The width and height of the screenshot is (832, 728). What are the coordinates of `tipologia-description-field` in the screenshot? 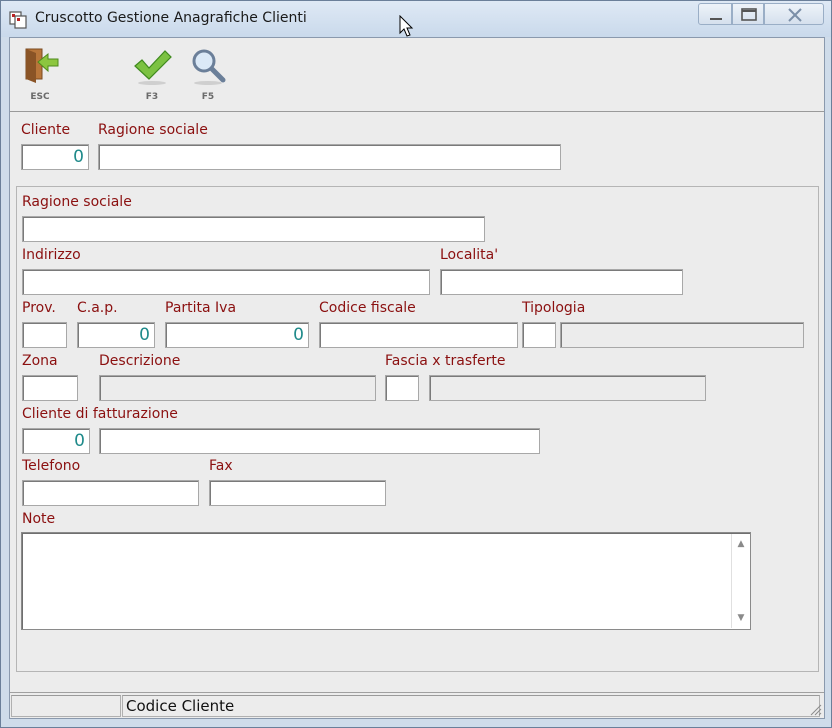 It's located at (682, 335).